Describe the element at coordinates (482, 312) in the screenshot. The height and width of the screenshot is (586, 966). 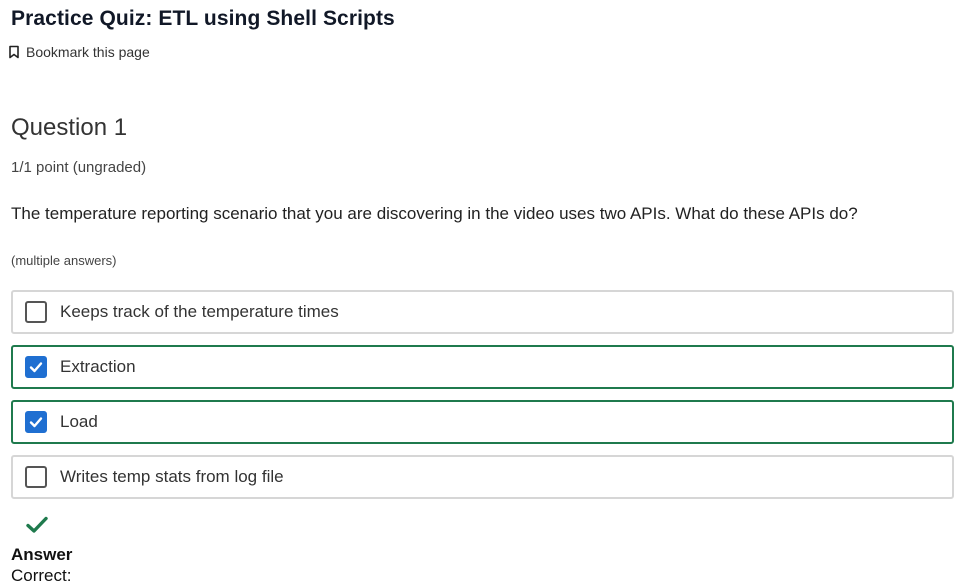
I see `answer-option-1: Keeps track of the temperature times` at that location.